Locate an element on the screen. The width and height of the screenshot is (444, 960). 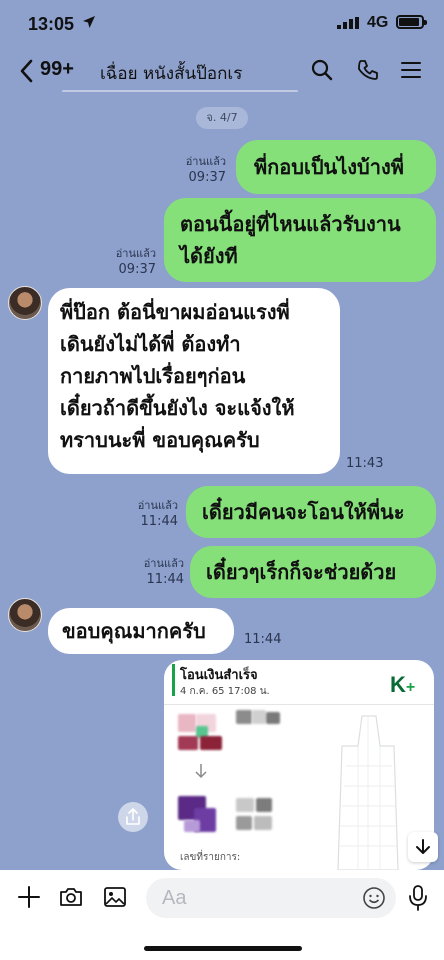
location-arrow-icon is located at coordinates (89, 22).